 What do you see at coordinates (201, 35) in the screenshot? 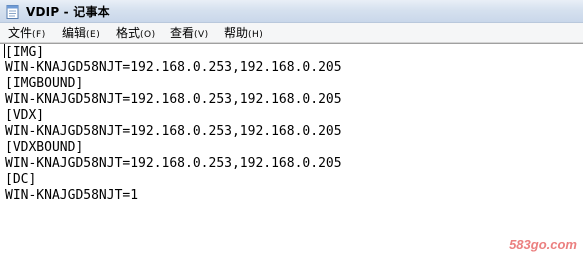
I see `menu-view-hotkey: (V)` at bounding box center [201, 35].